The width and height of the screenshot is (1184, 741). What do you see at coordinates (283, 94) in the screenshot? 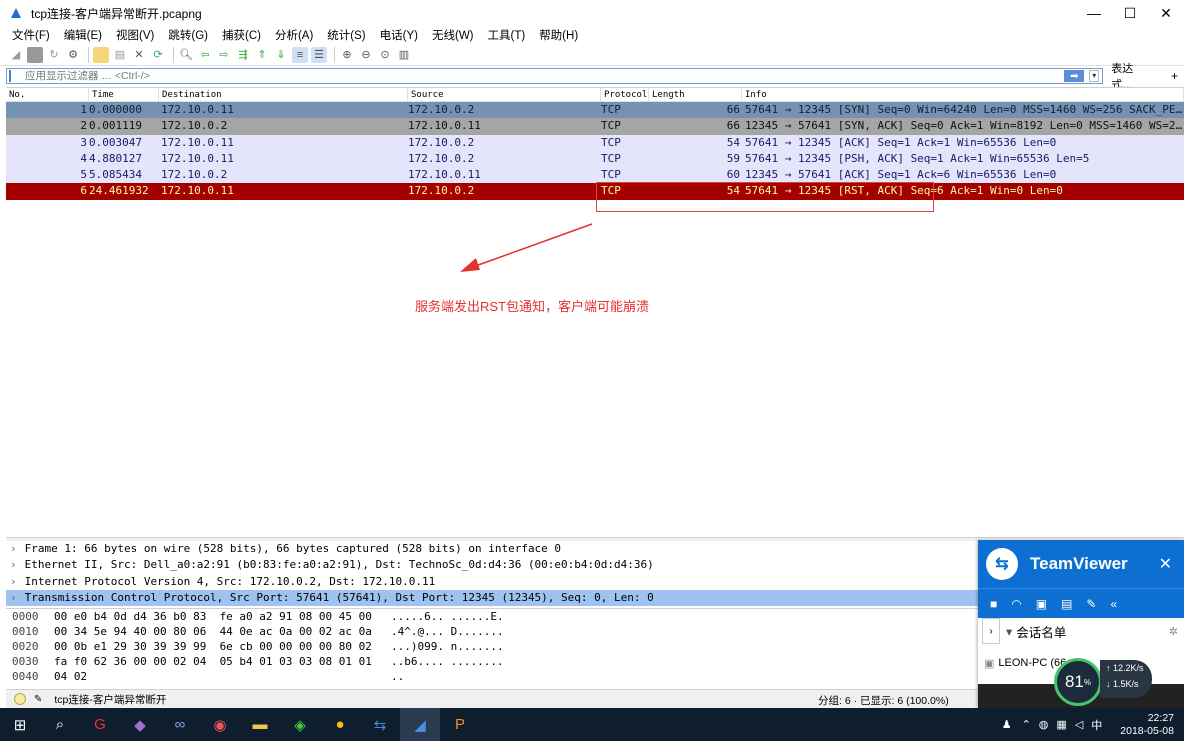
I see `column-header-destination: Destination` at bounding box center [283, 94].